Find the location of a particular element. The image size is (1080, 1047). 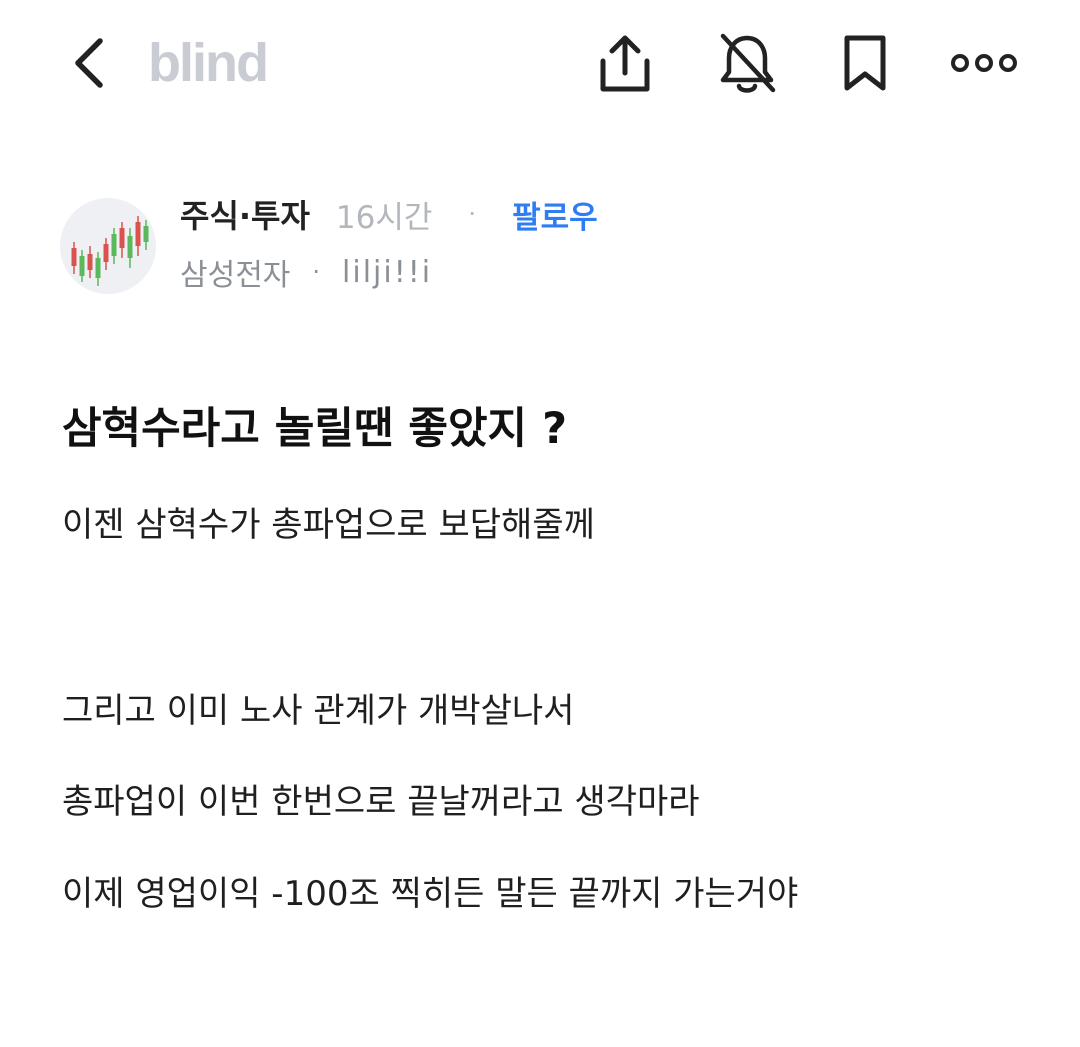

board-avatar is located at coordinates (108, 246).